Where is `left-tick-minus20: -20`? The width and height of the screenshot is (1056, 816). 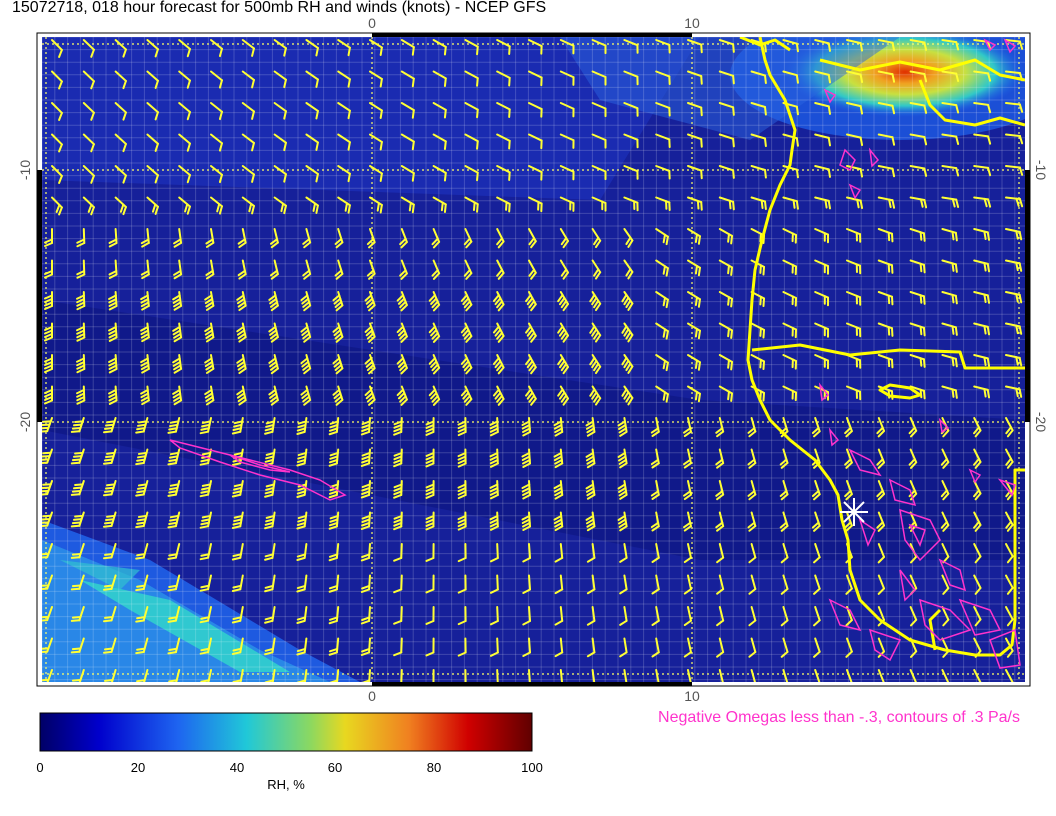
left-tick-minus20: -20 is located at coordinates (25, 422).